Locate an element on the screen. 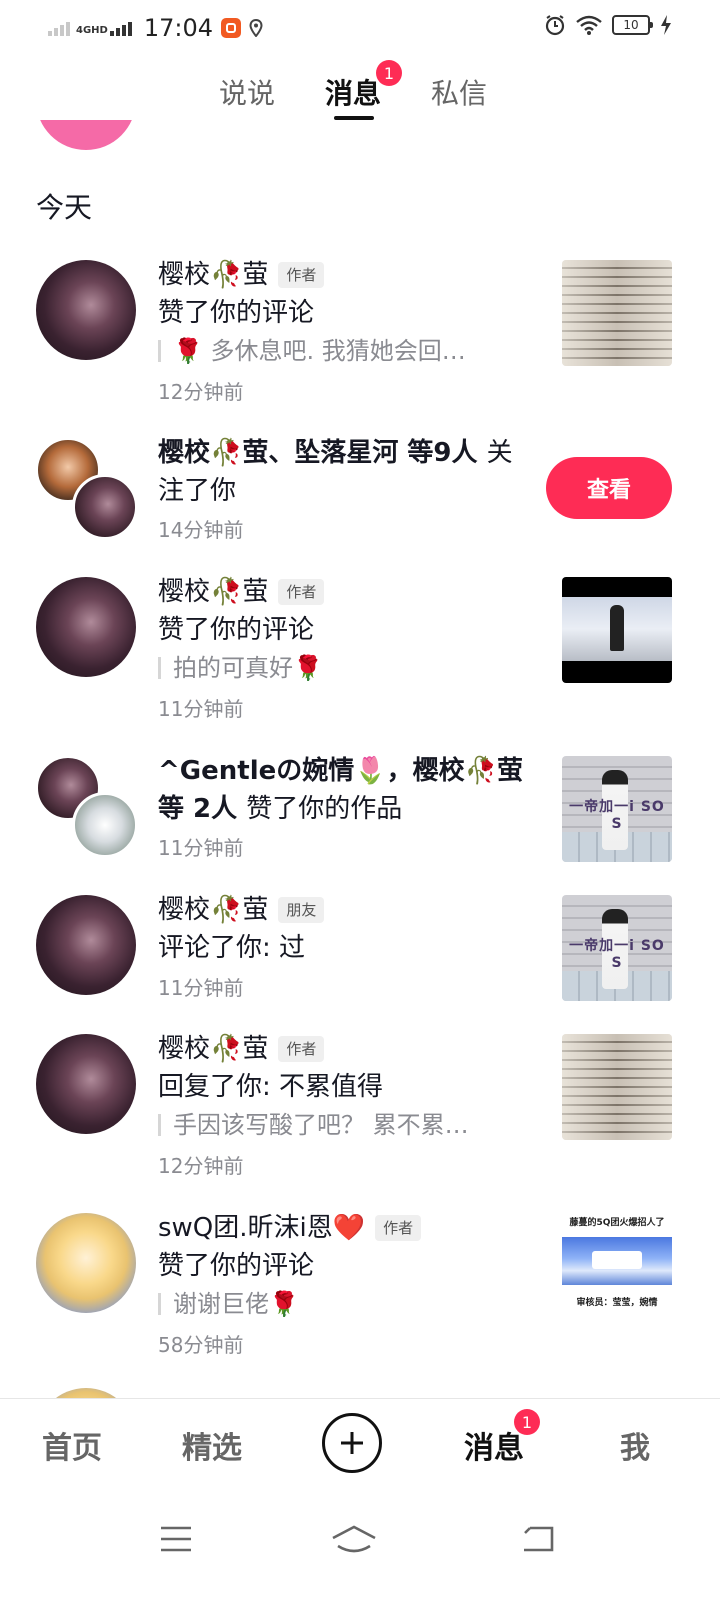 Image resolution: width=720 pixels, height=1600 pixels. bottom-nav: 首页 精选 消息 1 我 is located at coordinates (360, 1443).